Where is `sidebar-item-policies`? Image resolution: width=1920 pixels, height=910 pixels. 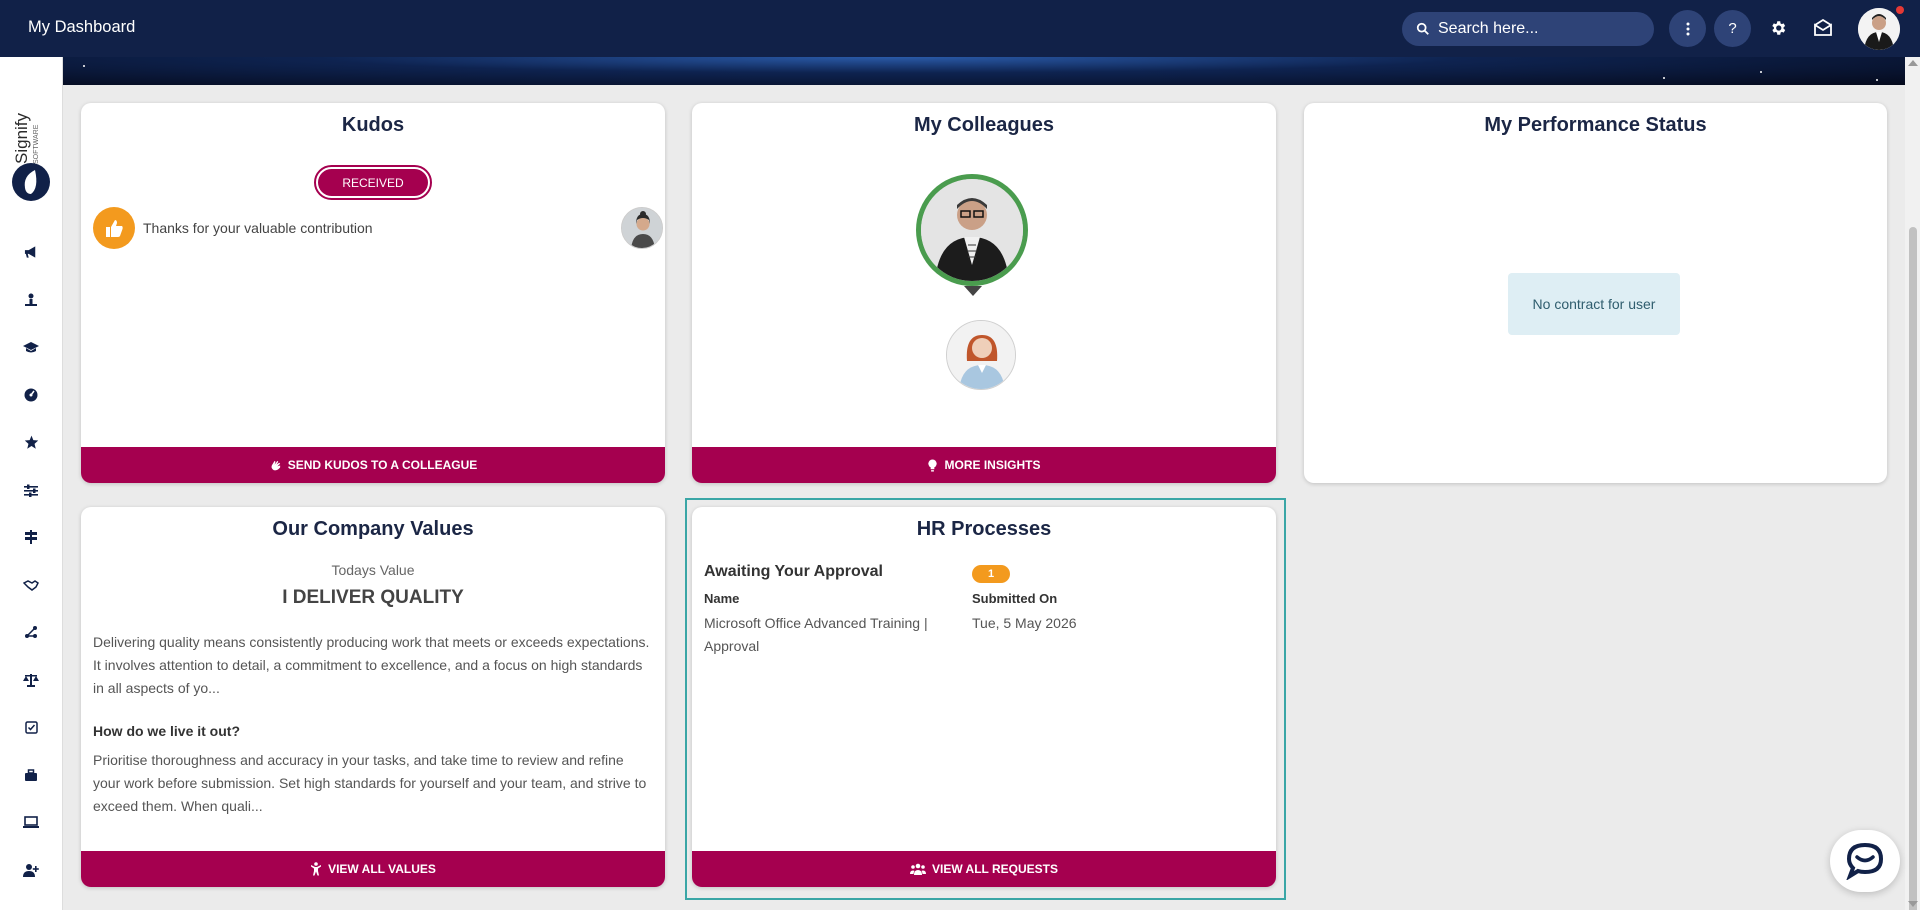 sidebar-item-policies is located at coordinates (31, 680).